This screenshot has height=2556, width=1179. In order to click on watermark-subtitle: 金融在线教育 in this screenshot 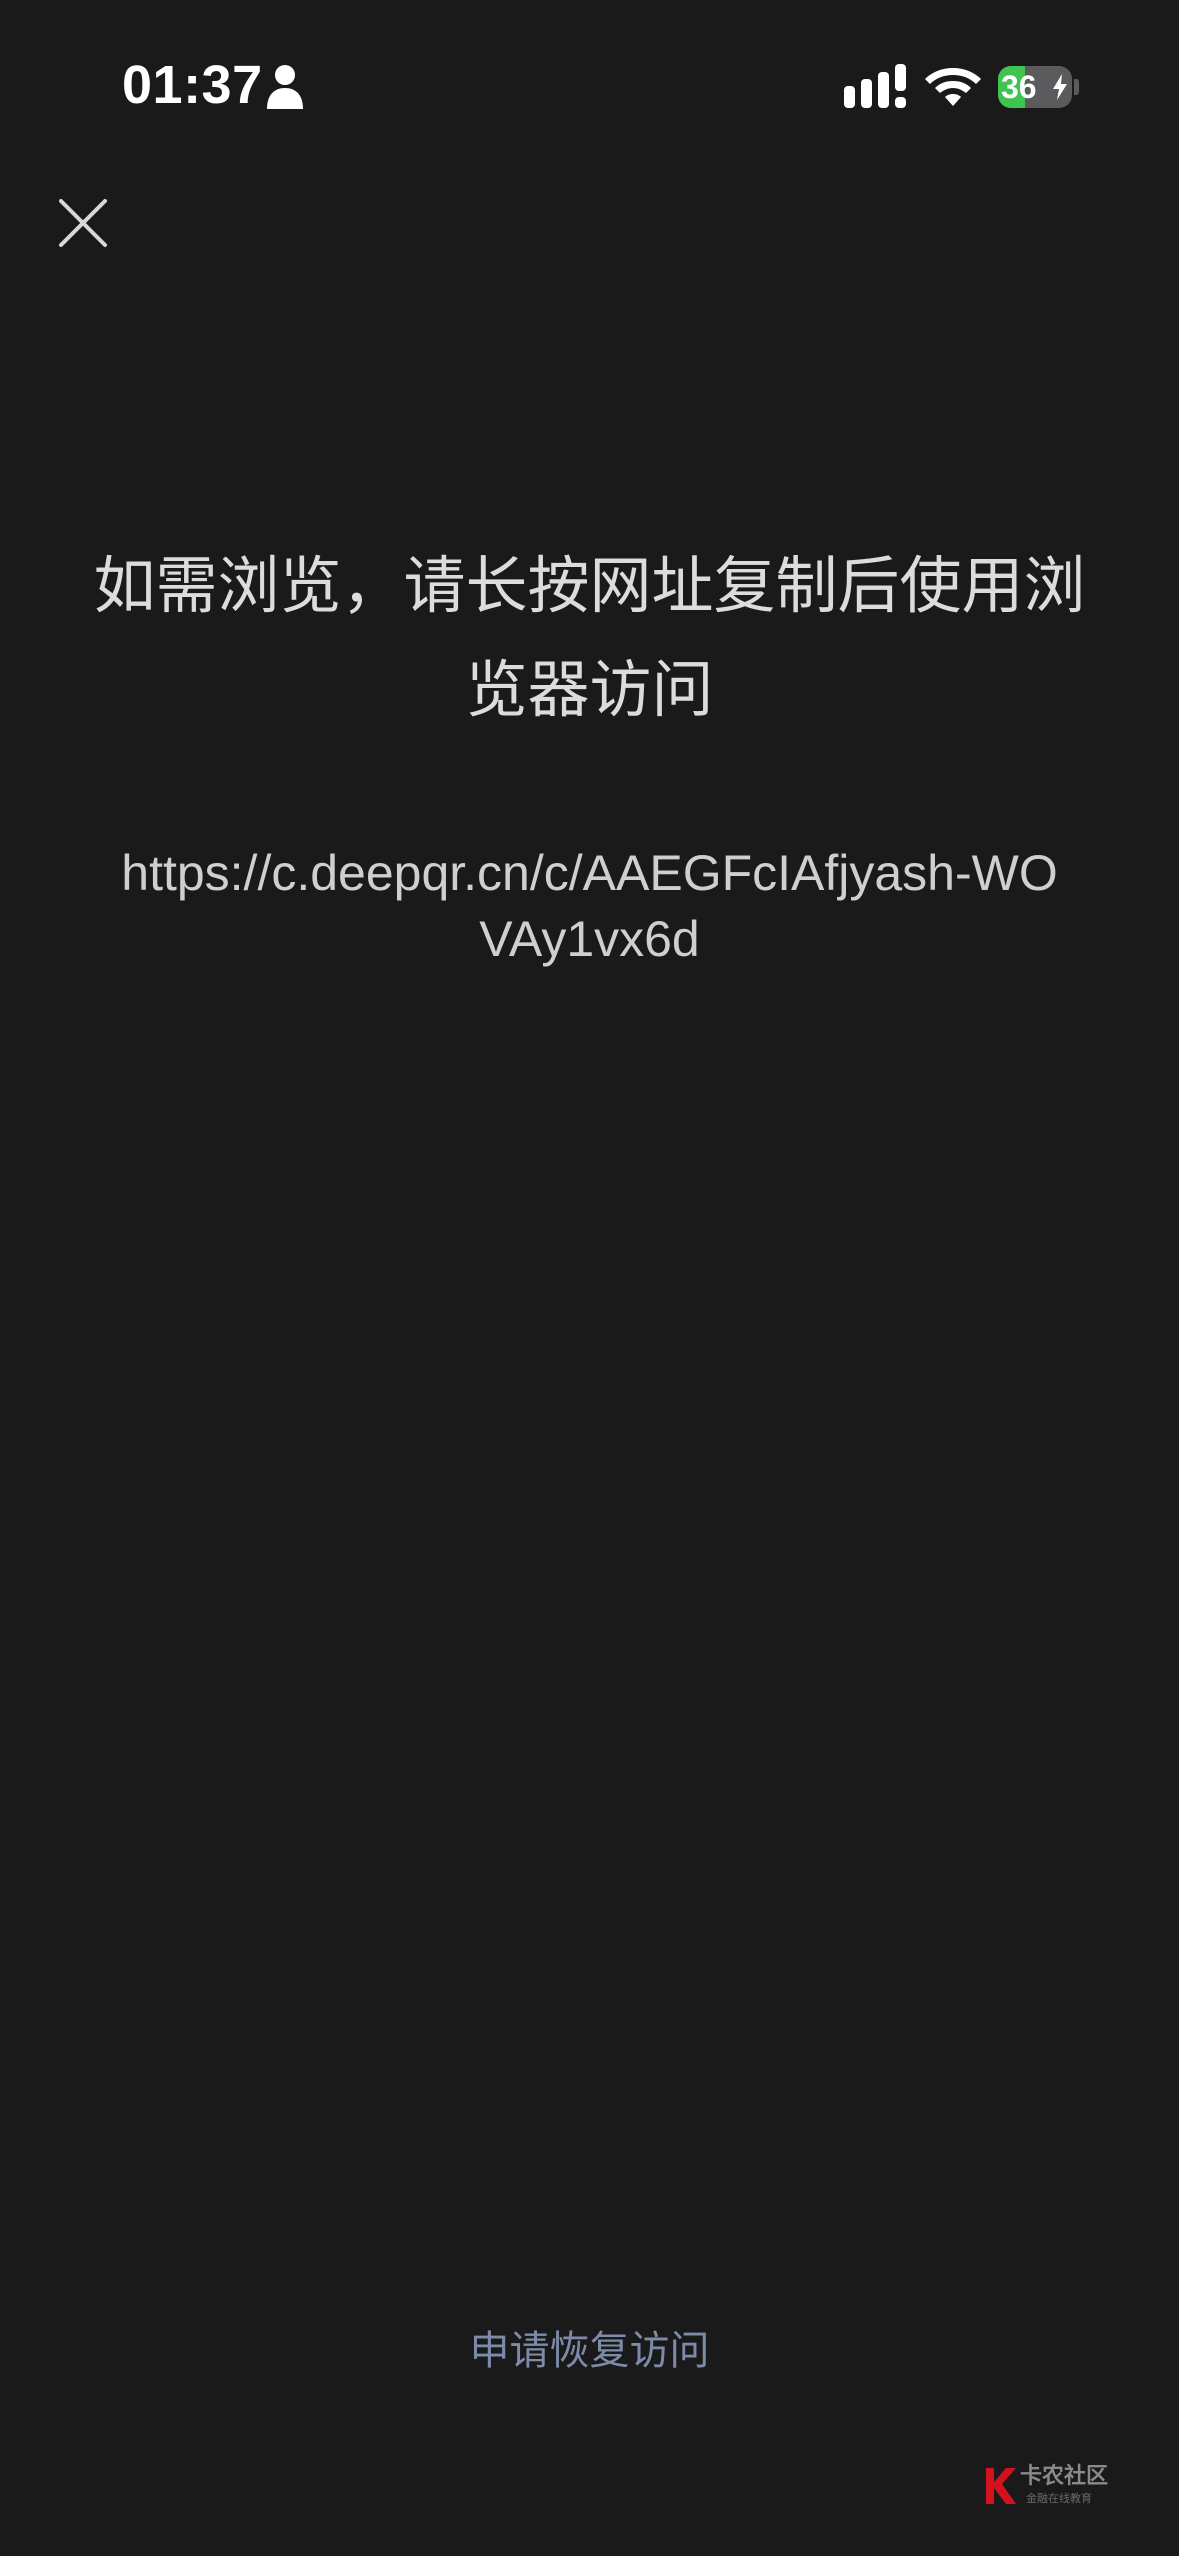, I will do `click(1059, 2498)`.